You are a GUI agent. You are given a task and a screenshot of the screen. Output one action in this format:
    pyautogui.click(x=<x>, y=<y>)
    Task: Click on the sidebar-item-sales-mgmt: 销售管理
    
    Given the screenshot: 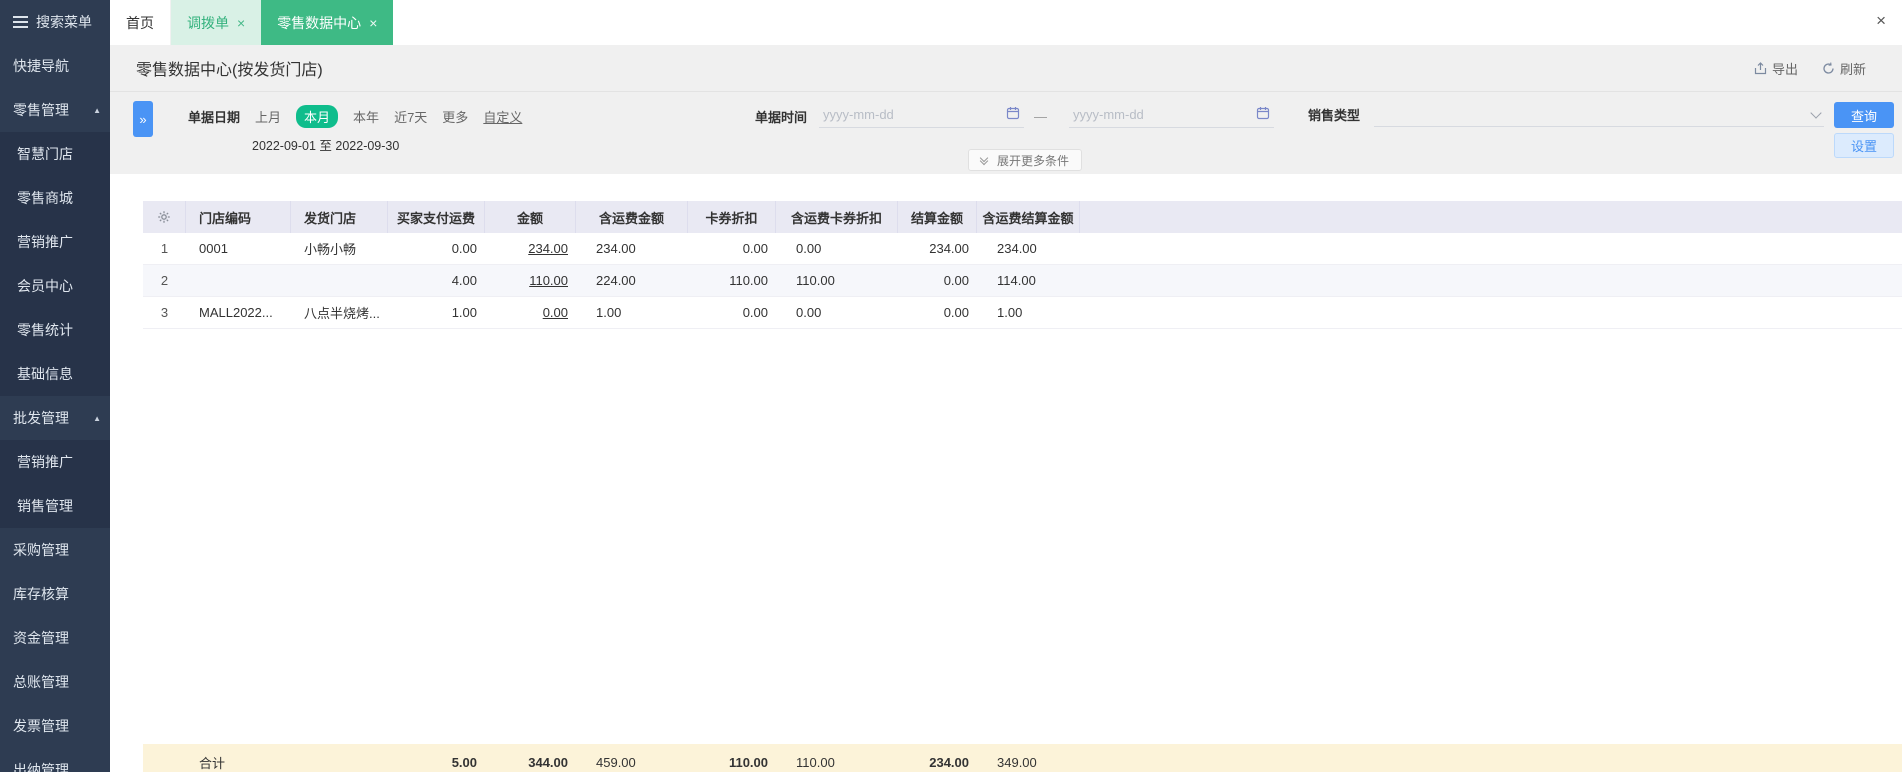 What is the action you would take?
    pyautogui.click(x=55, y=506)
    